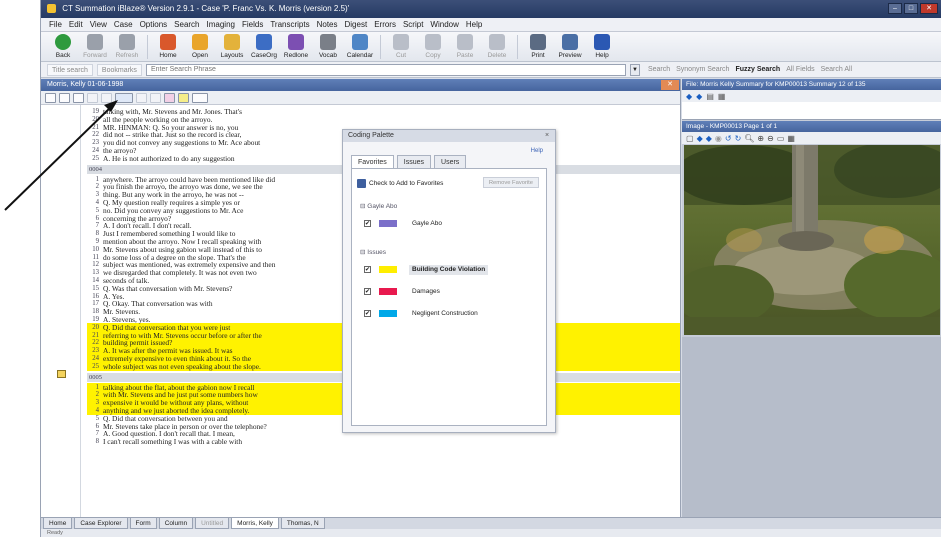  I want to click on note-icon, so click(61, 374).